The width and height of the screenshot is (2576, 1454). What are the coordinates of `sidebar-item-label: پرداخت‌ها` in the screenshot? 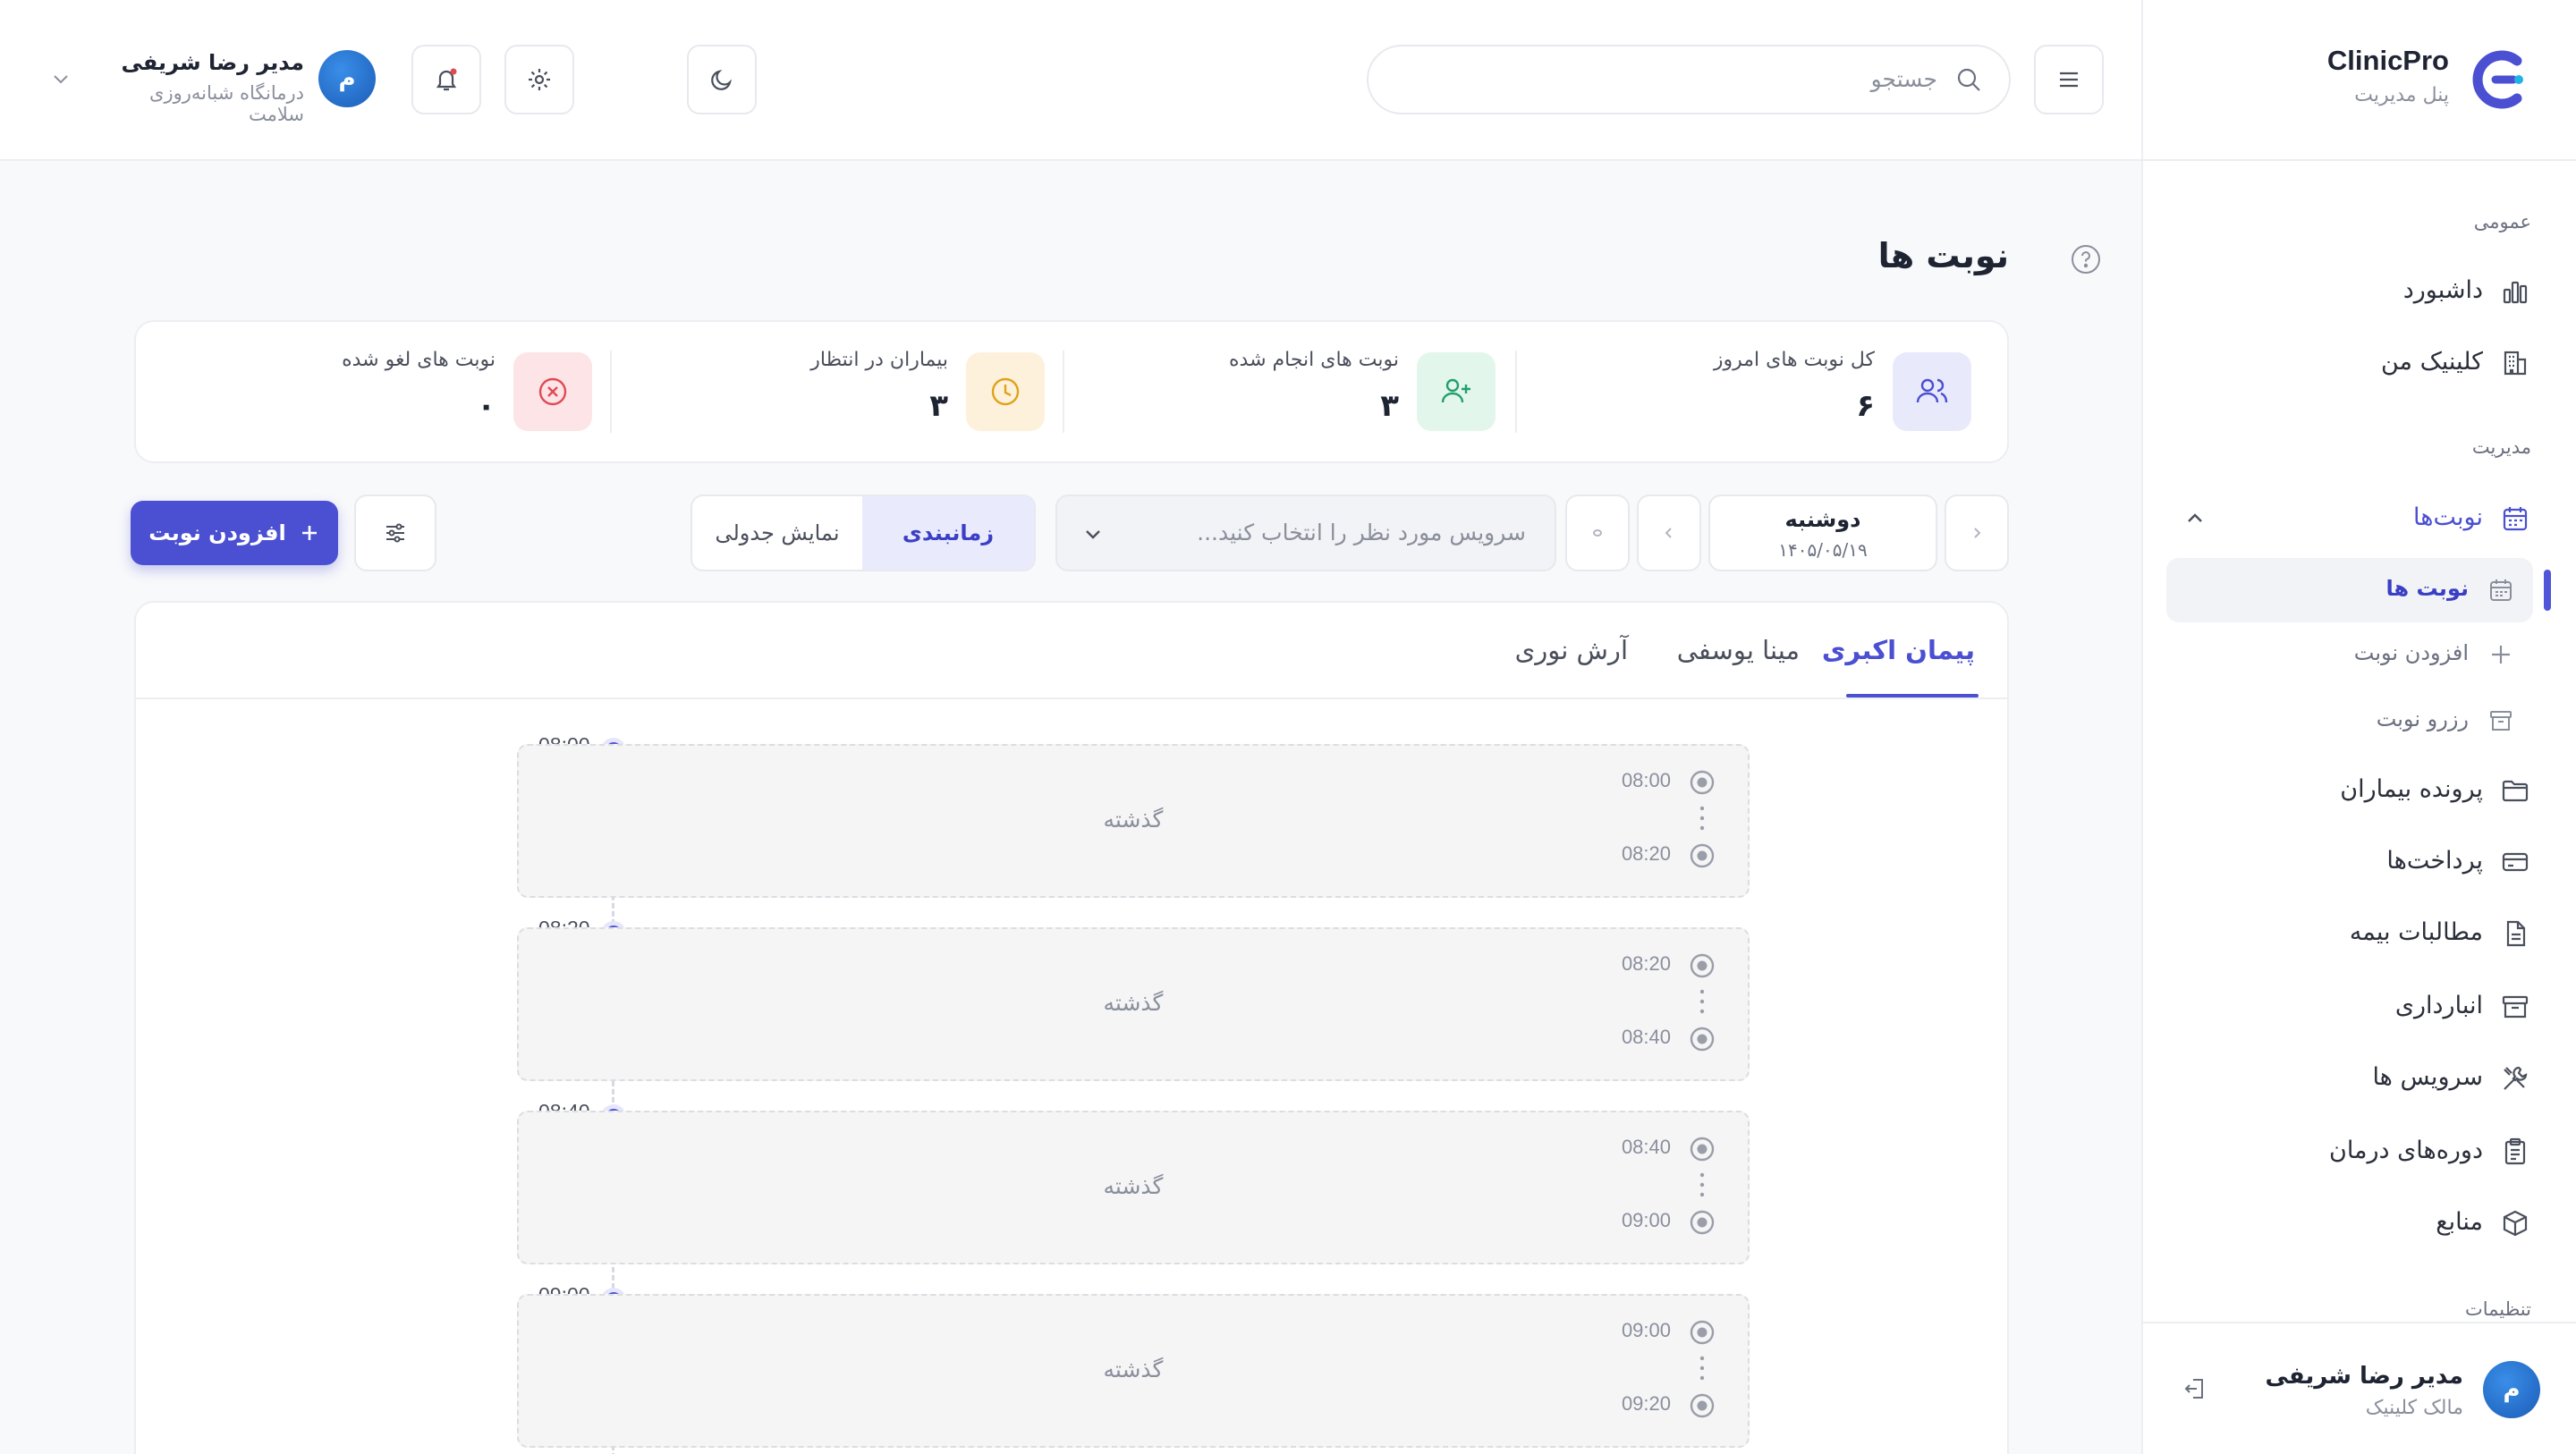 It's located at (2434, 861).